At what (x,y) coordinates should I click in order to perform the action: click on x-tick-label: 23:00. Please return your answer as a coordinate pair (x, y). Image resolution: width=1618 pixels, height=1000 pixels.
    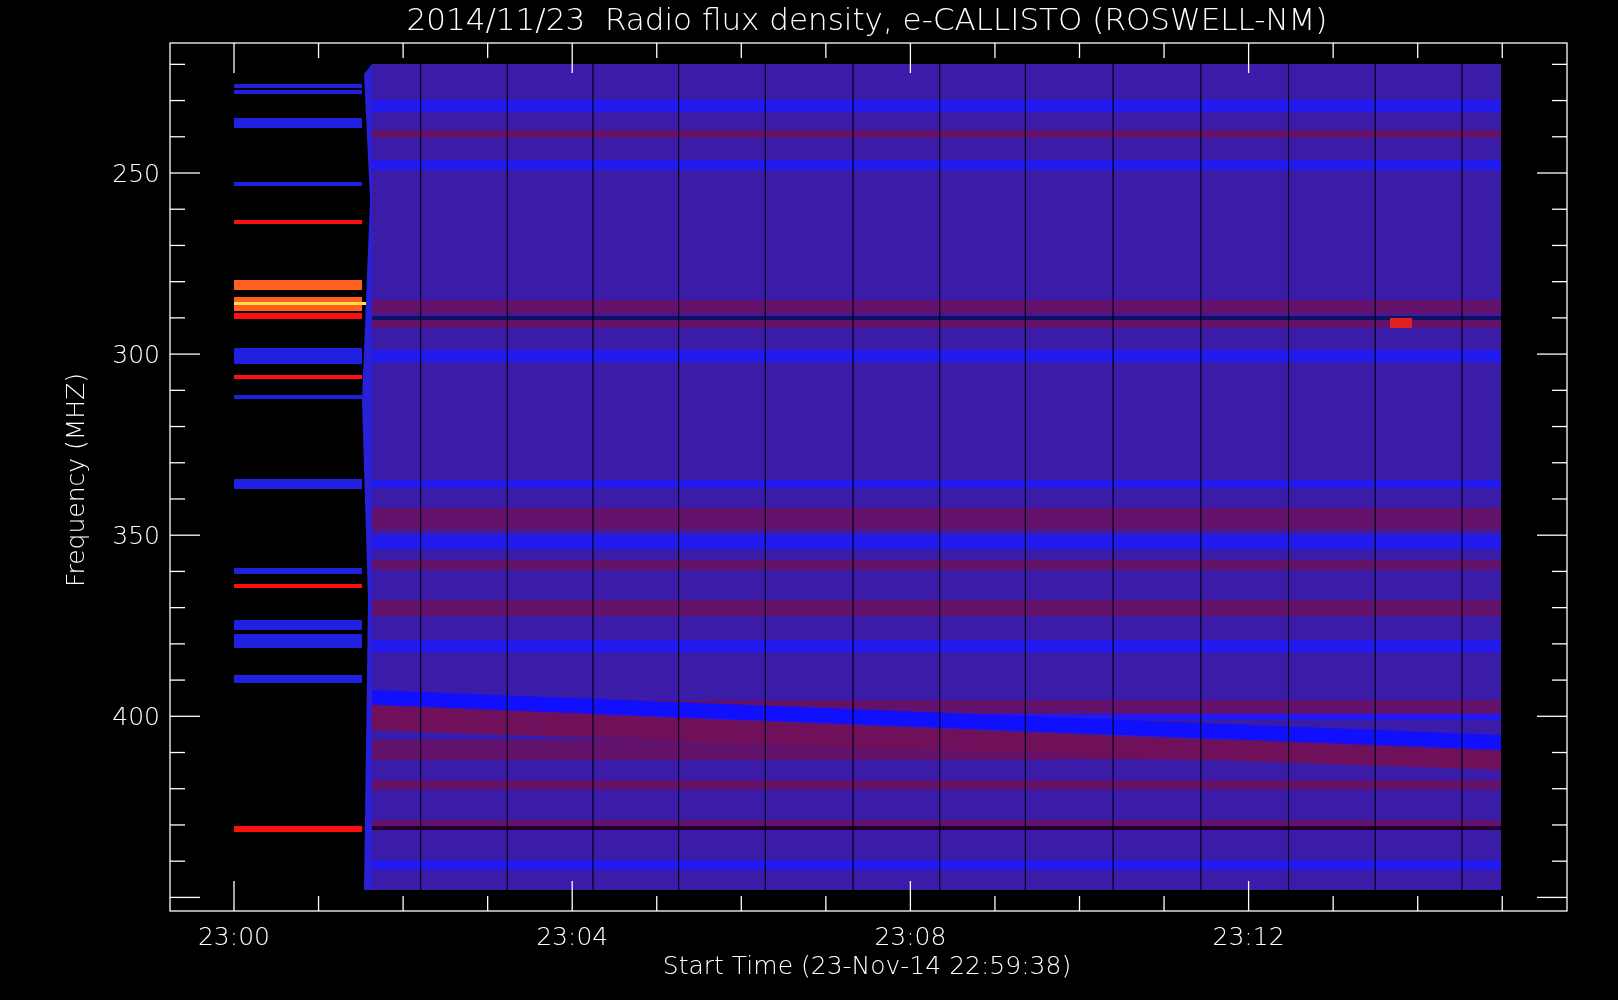
    Looking at the image, I should click on (234, 936).